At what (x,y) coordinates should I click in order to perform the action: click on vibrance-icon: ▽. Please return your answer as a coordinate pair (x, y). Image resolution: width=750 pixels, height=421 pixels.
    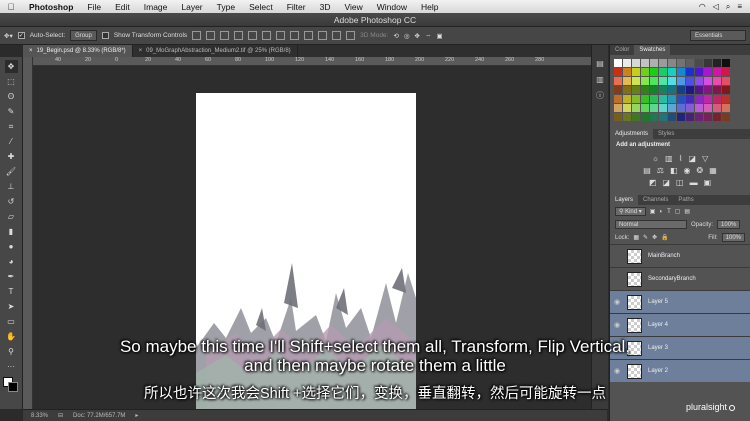
    Looking at the image, I should click on (705, 158).